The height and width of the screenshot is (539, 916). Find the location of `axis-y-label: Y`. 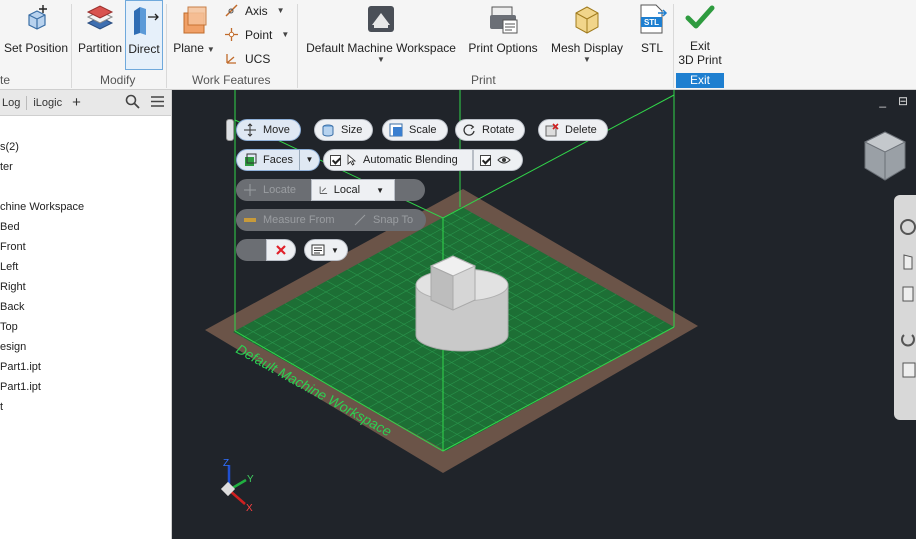

axis-y-label: Y is located at coordinates (250, 479).